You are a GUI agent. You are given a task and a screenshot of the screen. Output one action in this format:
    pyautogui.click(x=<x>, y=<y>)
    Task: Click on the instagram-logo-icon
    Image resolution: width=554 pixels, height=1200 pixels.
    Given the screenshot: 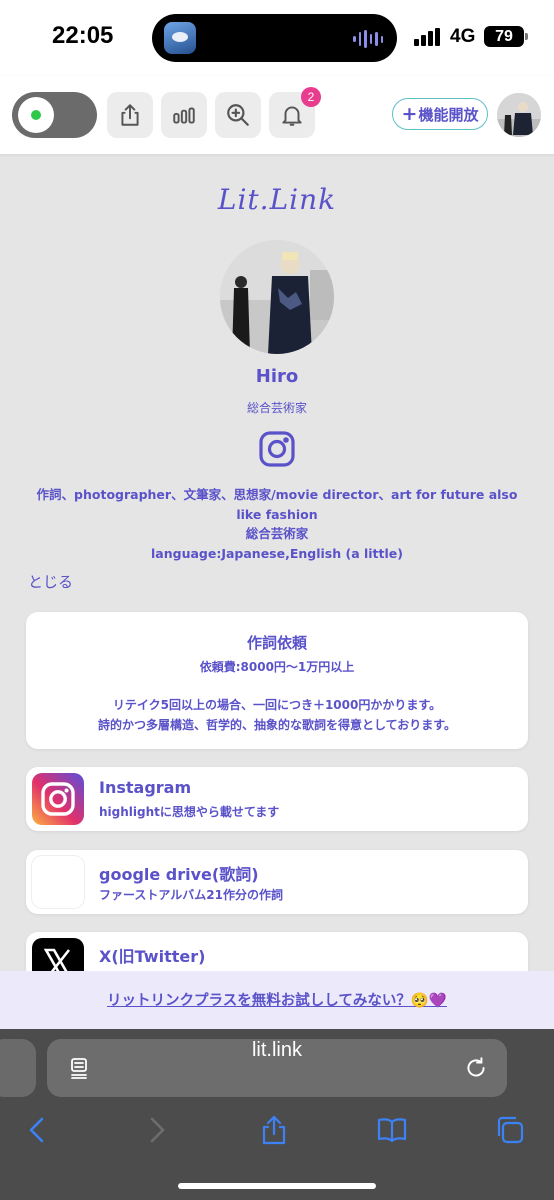 What is the action you would take?
    pyautogui.click(x=58, y=799)
    